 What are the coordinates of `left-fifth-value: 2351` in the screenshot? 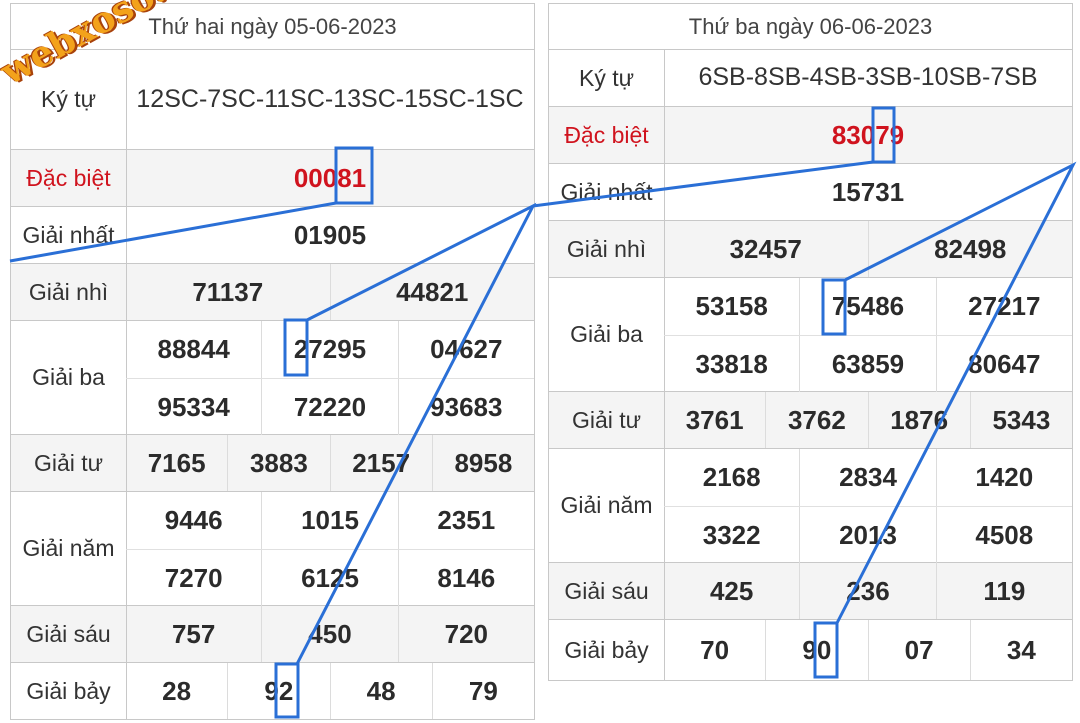 It's located at (465, 520).